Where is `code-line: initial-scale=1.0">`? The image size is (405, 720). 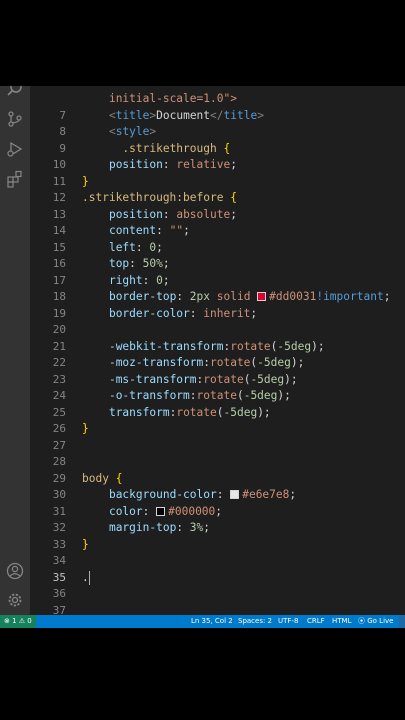 code-line: initial-scale=1.0"> is located at coordinates (159, 99).